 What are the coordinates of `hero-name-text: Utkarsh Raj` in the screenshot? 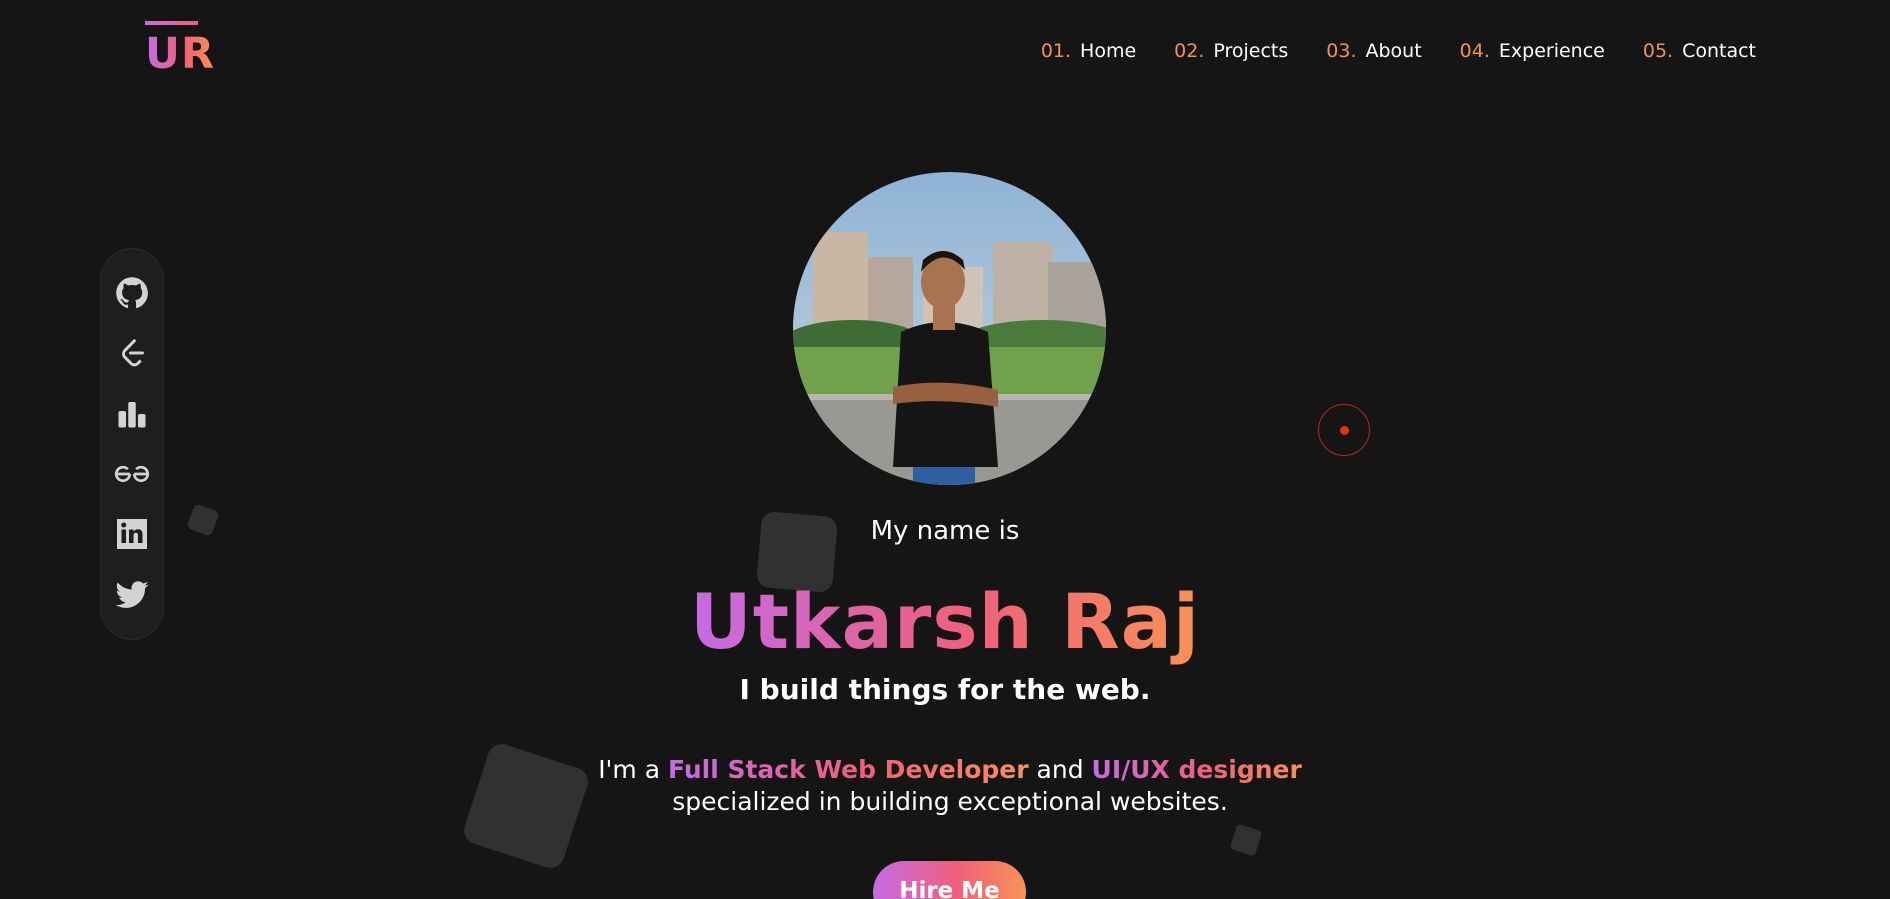 It's located at (945, 621).